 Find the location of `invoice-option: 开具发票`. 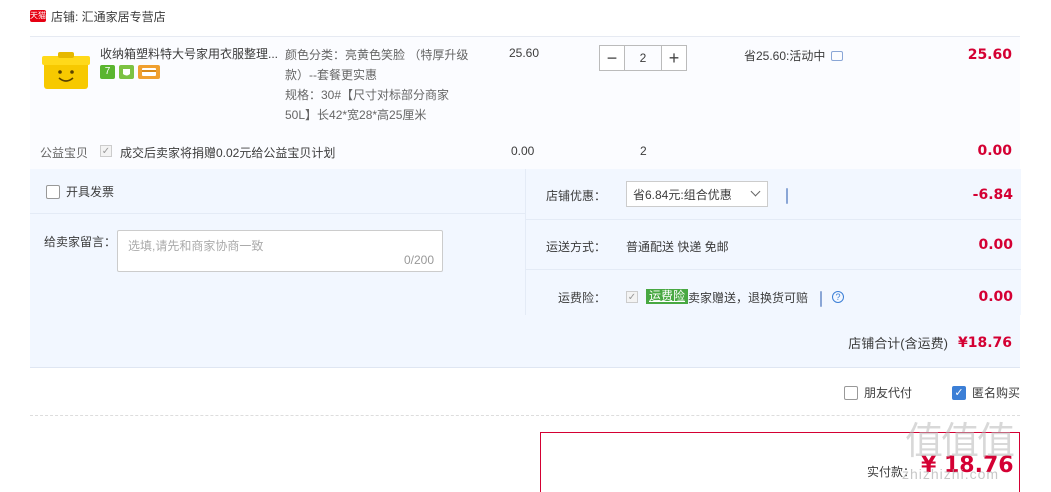

invoice-option: 开具发票 is located at coordinates (80, 191).